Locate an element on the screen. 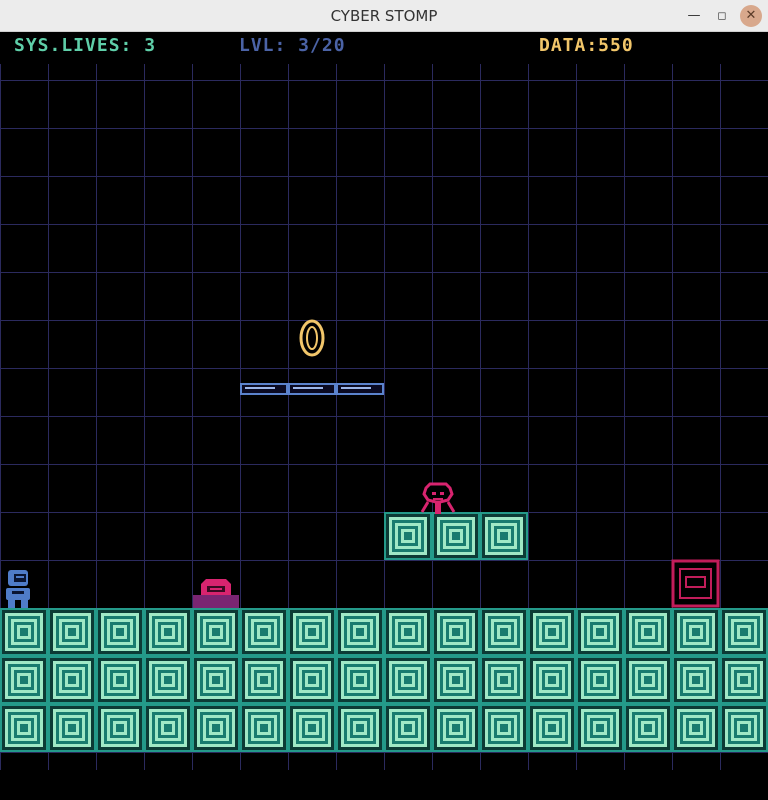  minimize-icon: — is located at coordinates (694, 16).